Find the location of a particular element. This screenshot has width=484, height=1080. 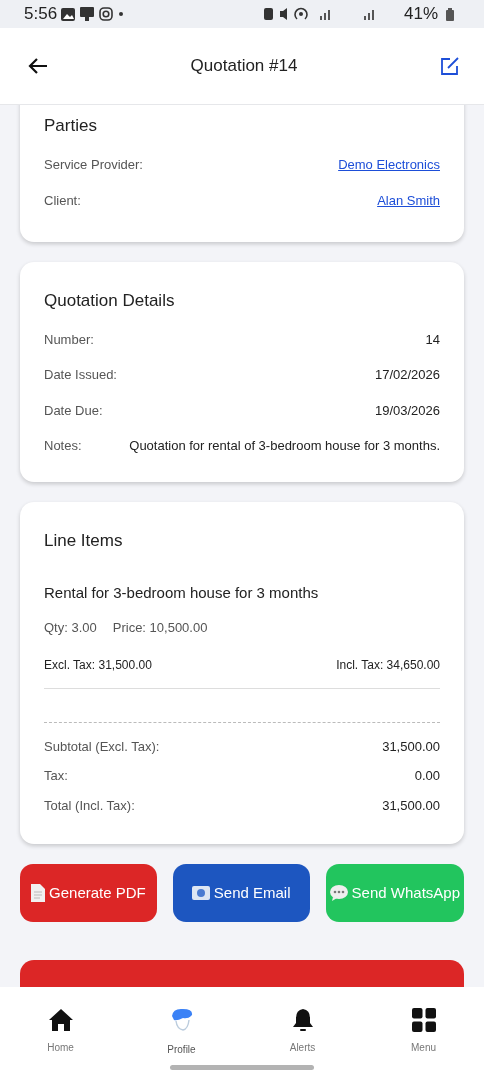

nav-tab: Home is located at coordinates (60, 1032).